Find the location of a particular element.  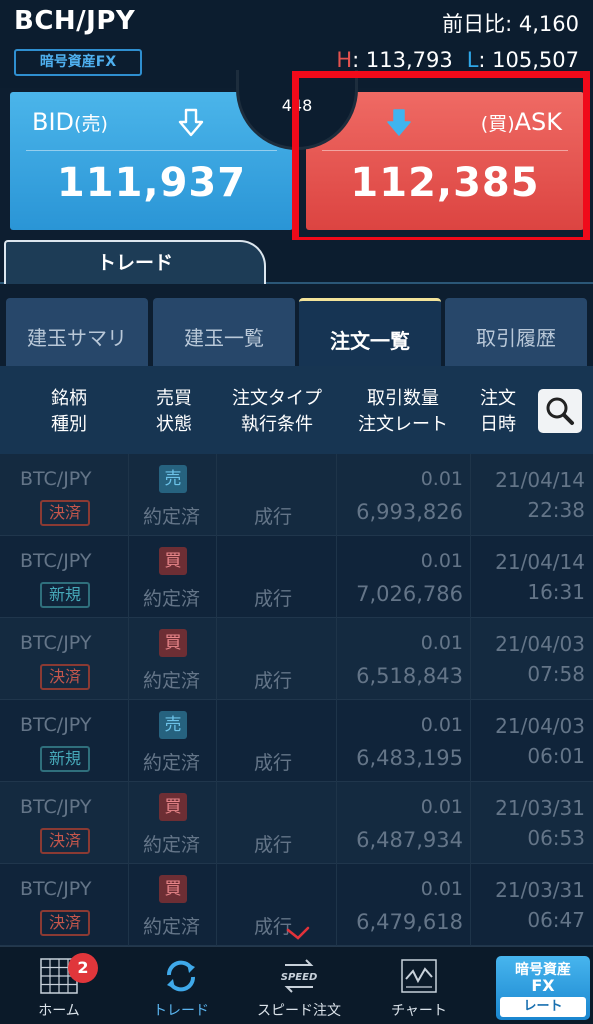

speed-icon: SPEED is located at coordinates (299, 976).